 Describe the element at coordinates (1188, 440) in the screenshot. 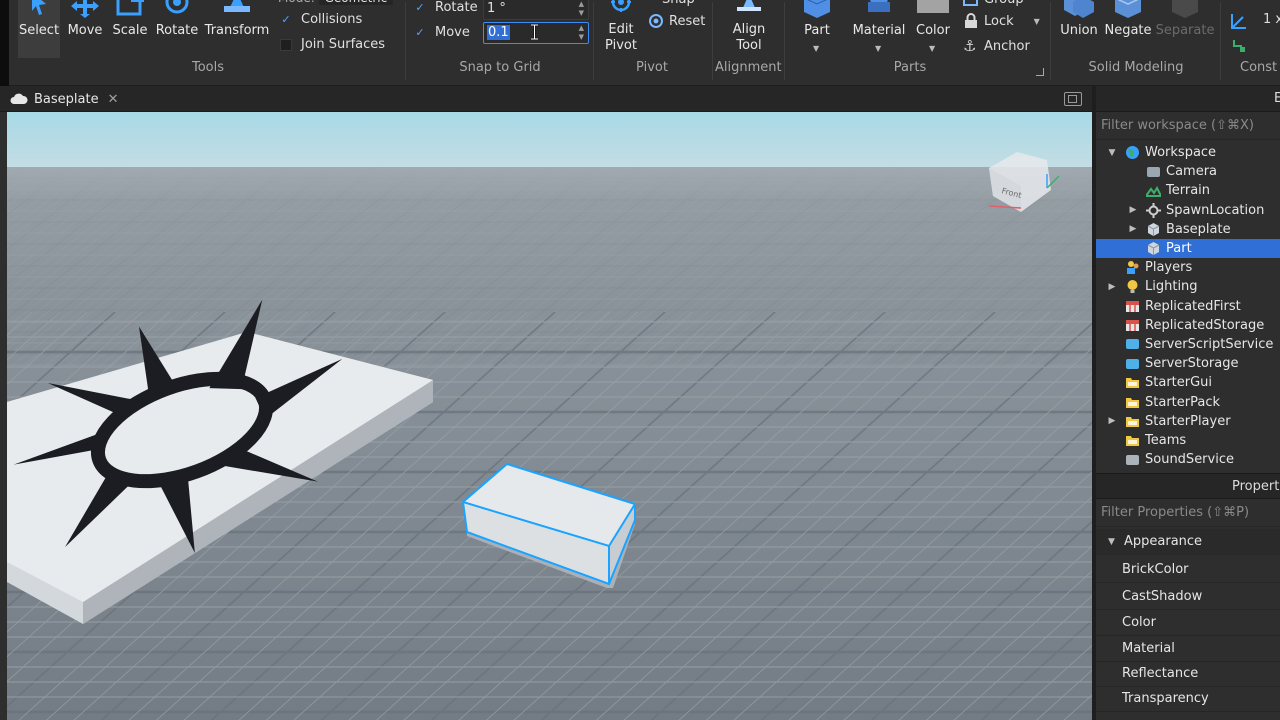

I see `explorer-item-teams: Teams` at that location.